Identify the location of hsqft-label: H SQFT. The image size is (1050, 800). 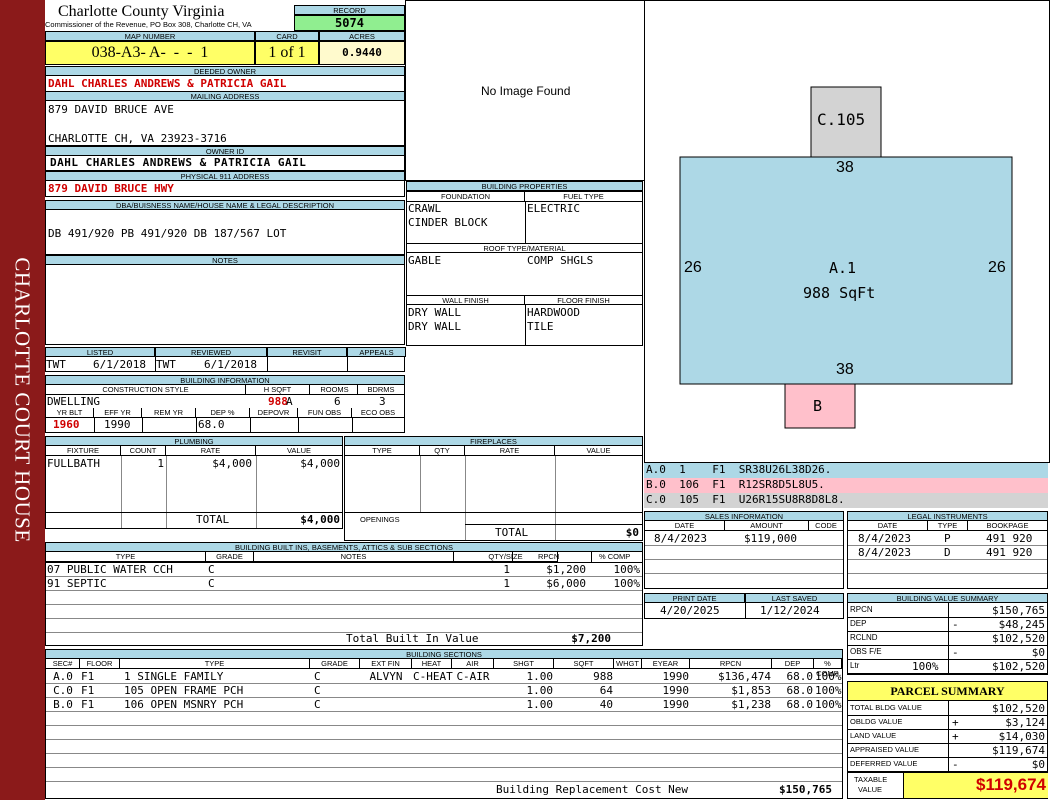
(278, 390).